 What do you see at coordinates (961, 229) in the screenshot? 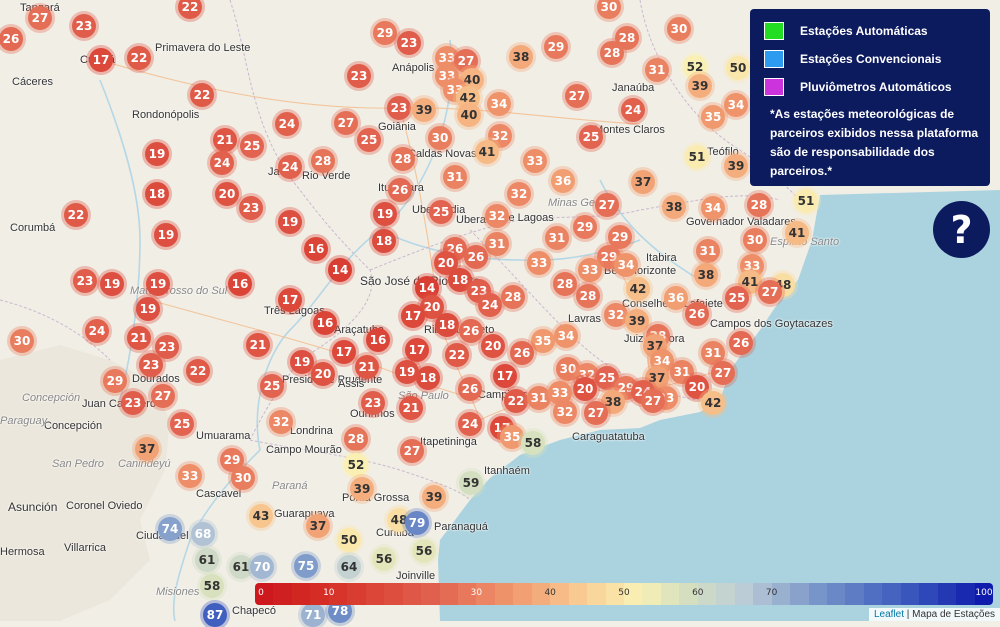
I see `help-button: ?` at bounding box center [961, 229].